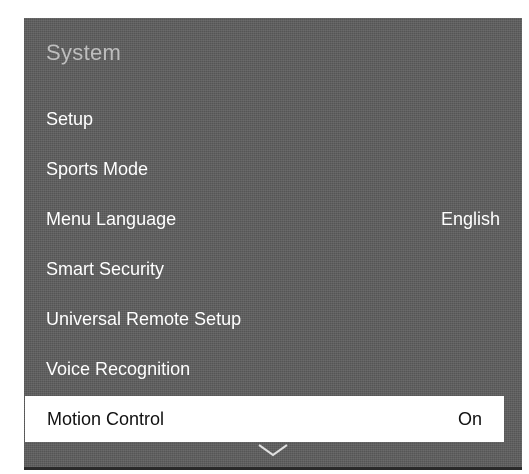 The height and width of the screenshot is (474, 529). Describe the element at coordinates (470, 218) in the screenshot. I see `menu-item-value: English` at that location.